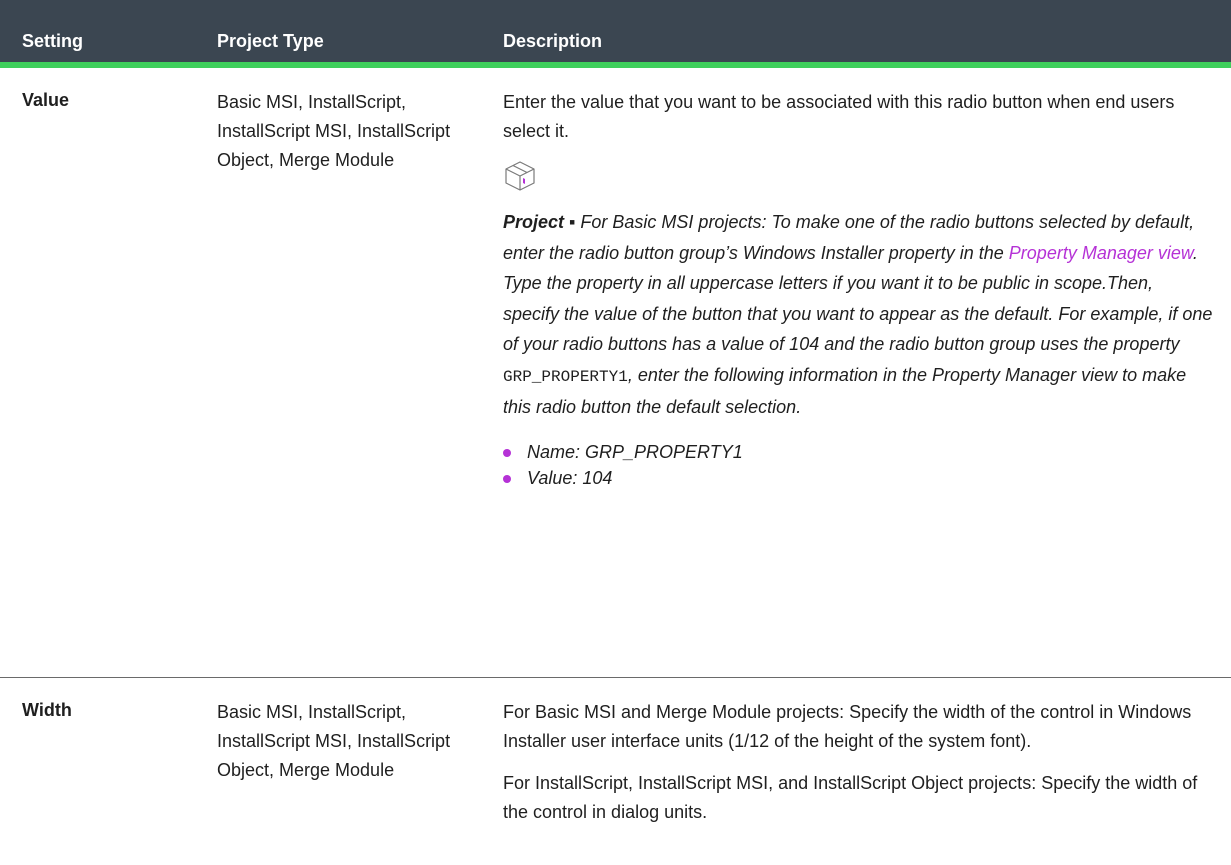  I want to click on property-manager-view-link: Property Manager view, so click(1101, 253).